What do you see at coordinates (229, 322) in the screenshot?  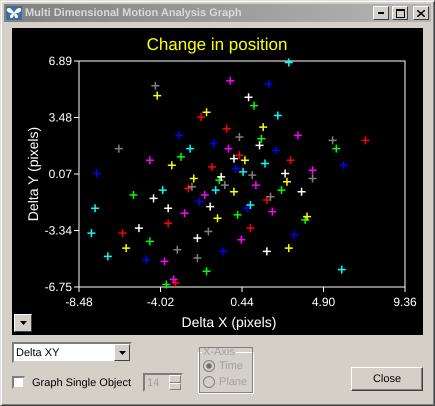 I see `x-axis-label: Delta X (pixels)` at bounding box center [229, 322].